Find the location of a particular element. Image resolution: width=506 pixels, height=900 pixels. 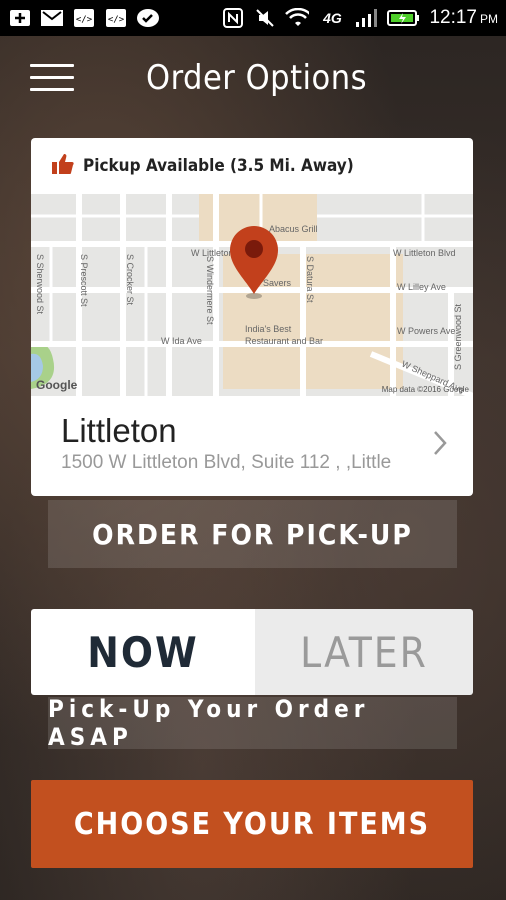

google-logo: Google is located at coordinates (57, 385).